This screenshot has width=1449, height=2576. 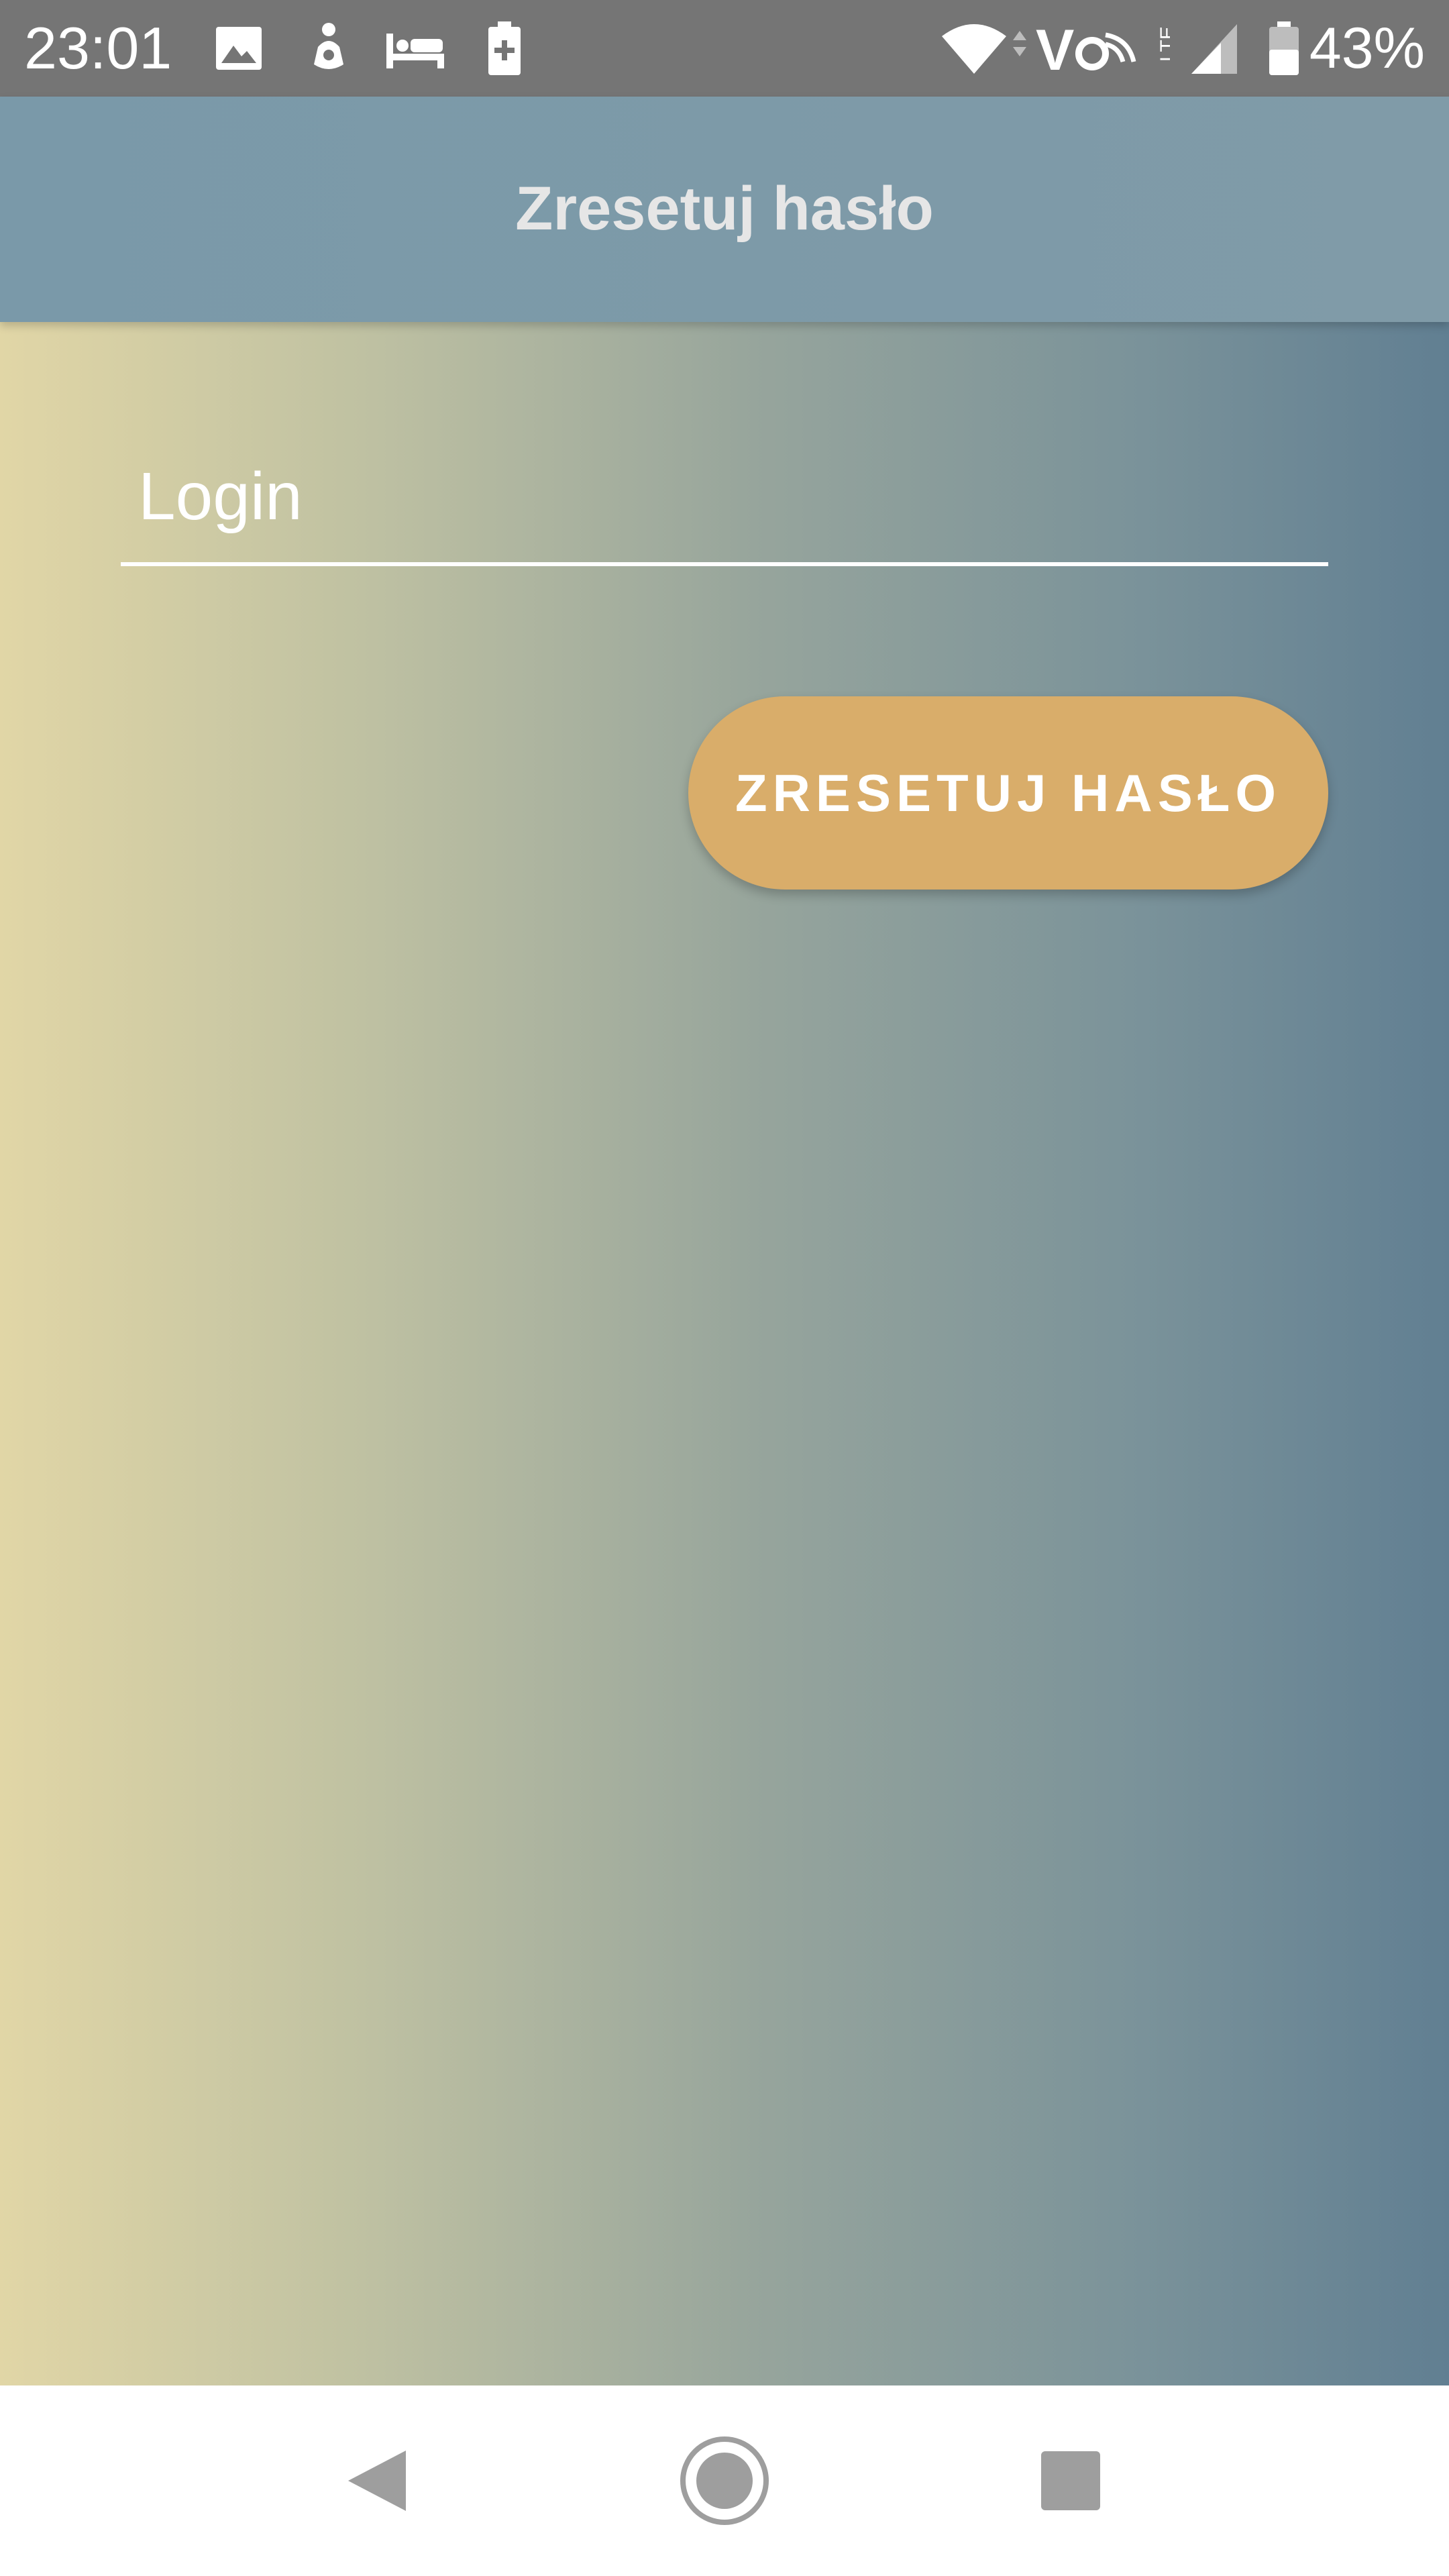 I want to click on status-bar: 23:01 V LTE 43%, so click(x=724, y=48).